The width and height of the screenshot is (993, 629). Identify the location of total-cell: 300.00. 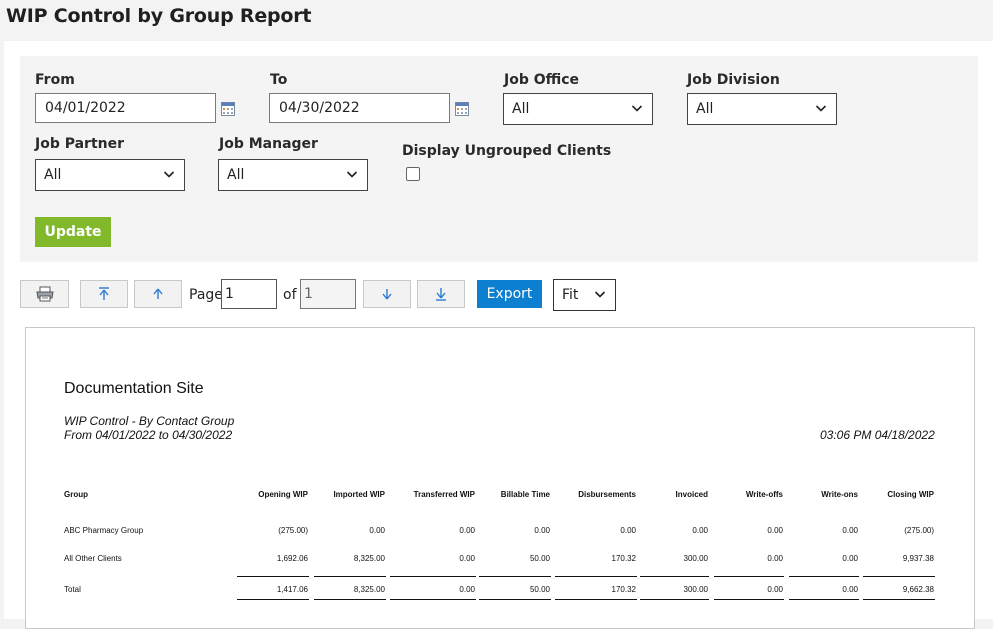
(695, 589).